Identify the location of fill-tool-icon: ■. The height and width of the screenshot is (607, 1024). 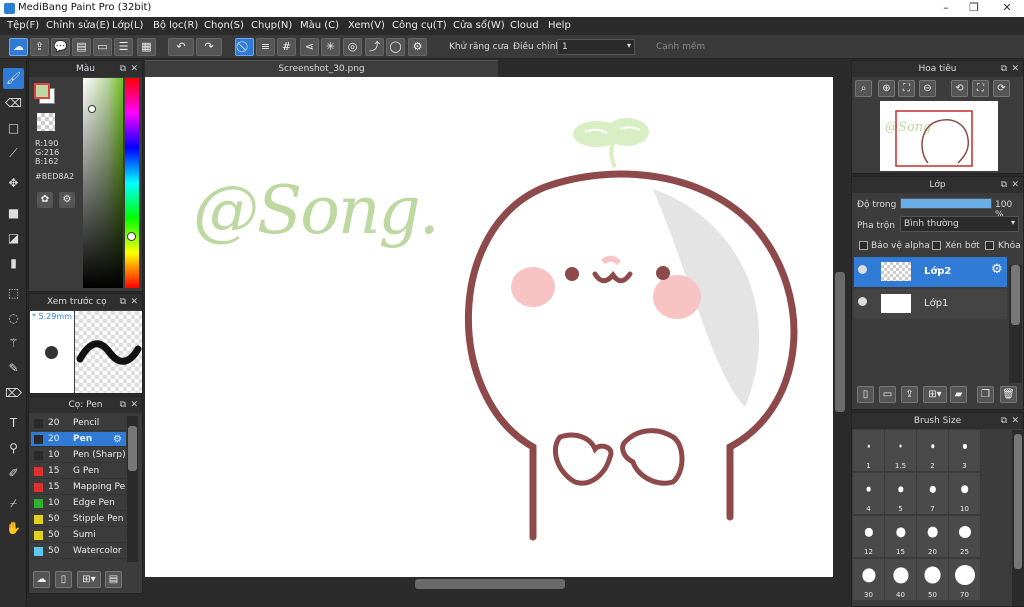
(13, 213).